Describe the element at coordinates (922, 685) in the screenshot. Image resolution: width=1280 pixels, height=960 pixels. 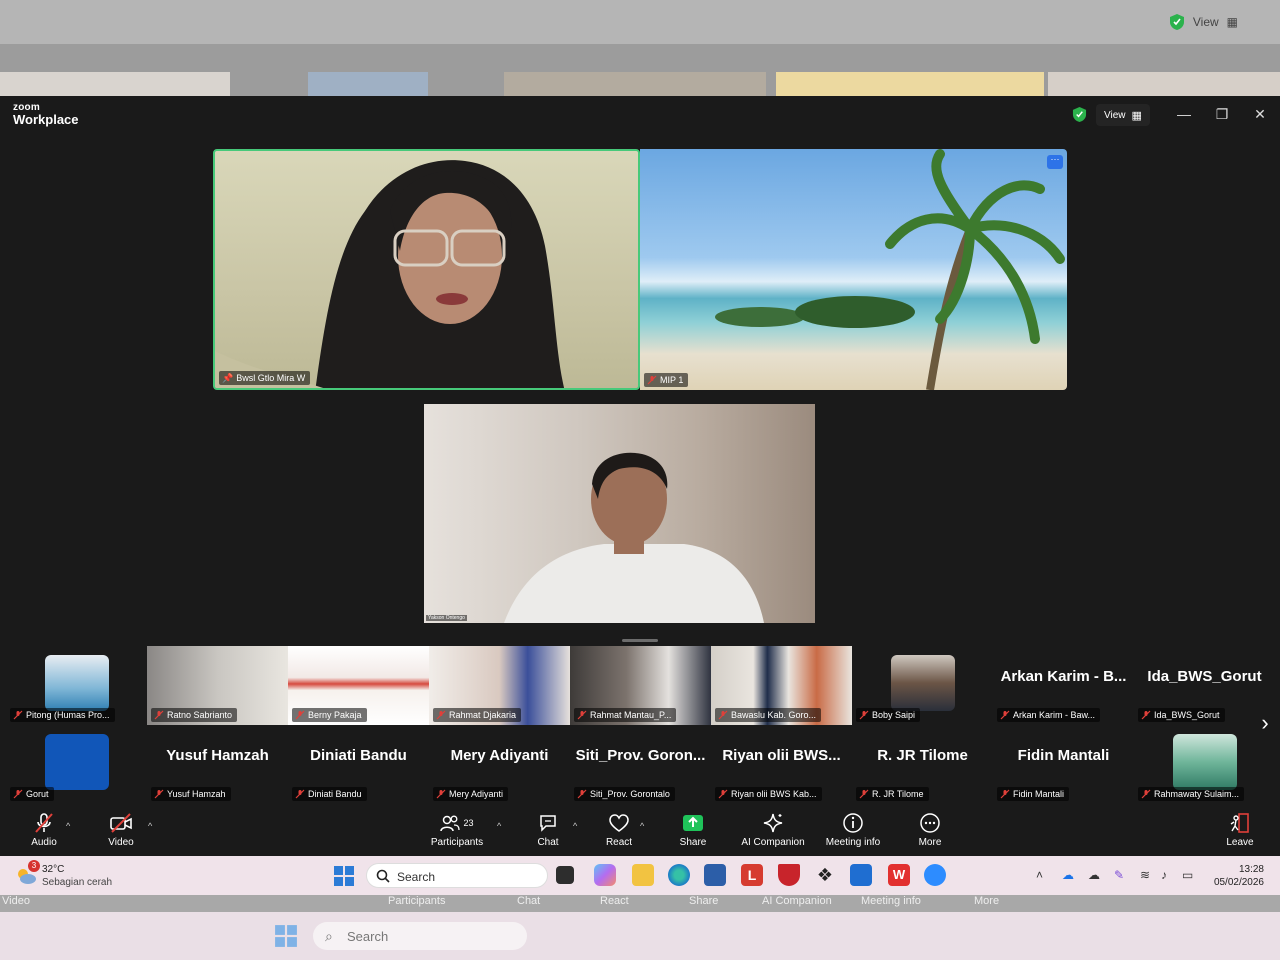
I see `gallery-tile: Boby Saipi` at that location.